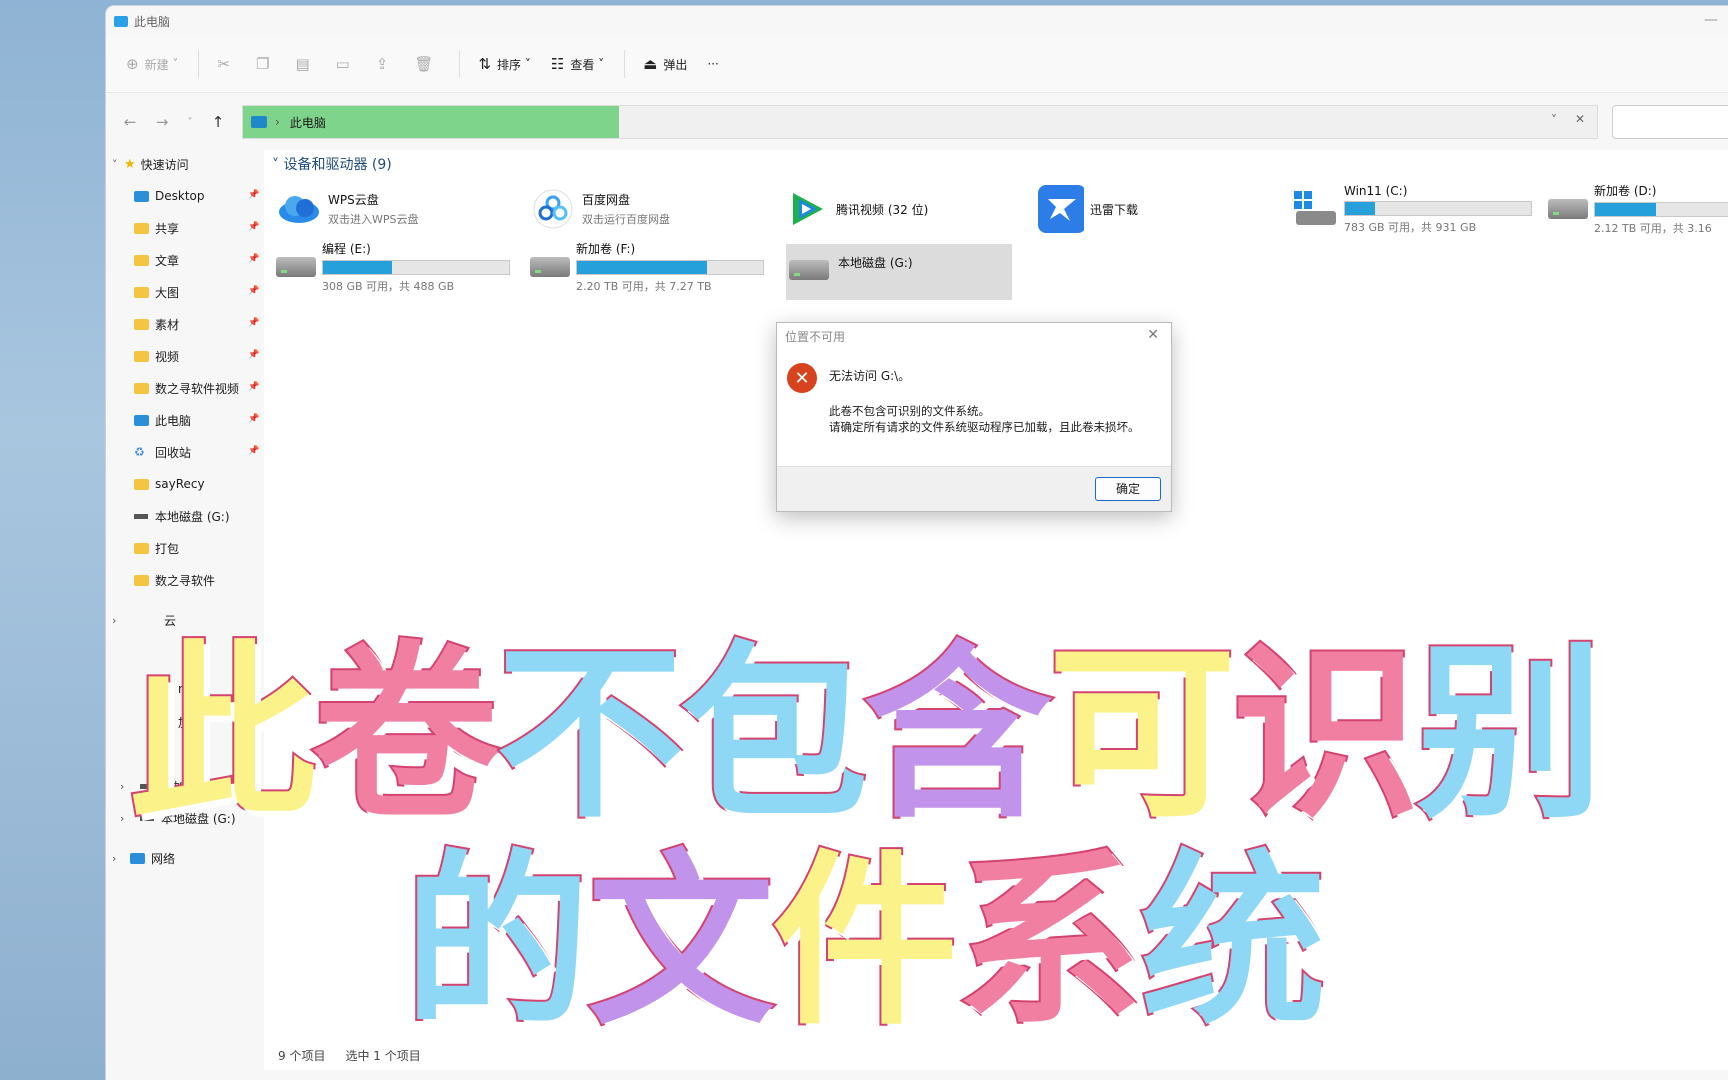 The height and width of the screenshot is (1080, 1728). What do you see at coordinates (167, 356) in the screenshot?
I see `sidebar-label: 视频` at bounding box center [167, 356].